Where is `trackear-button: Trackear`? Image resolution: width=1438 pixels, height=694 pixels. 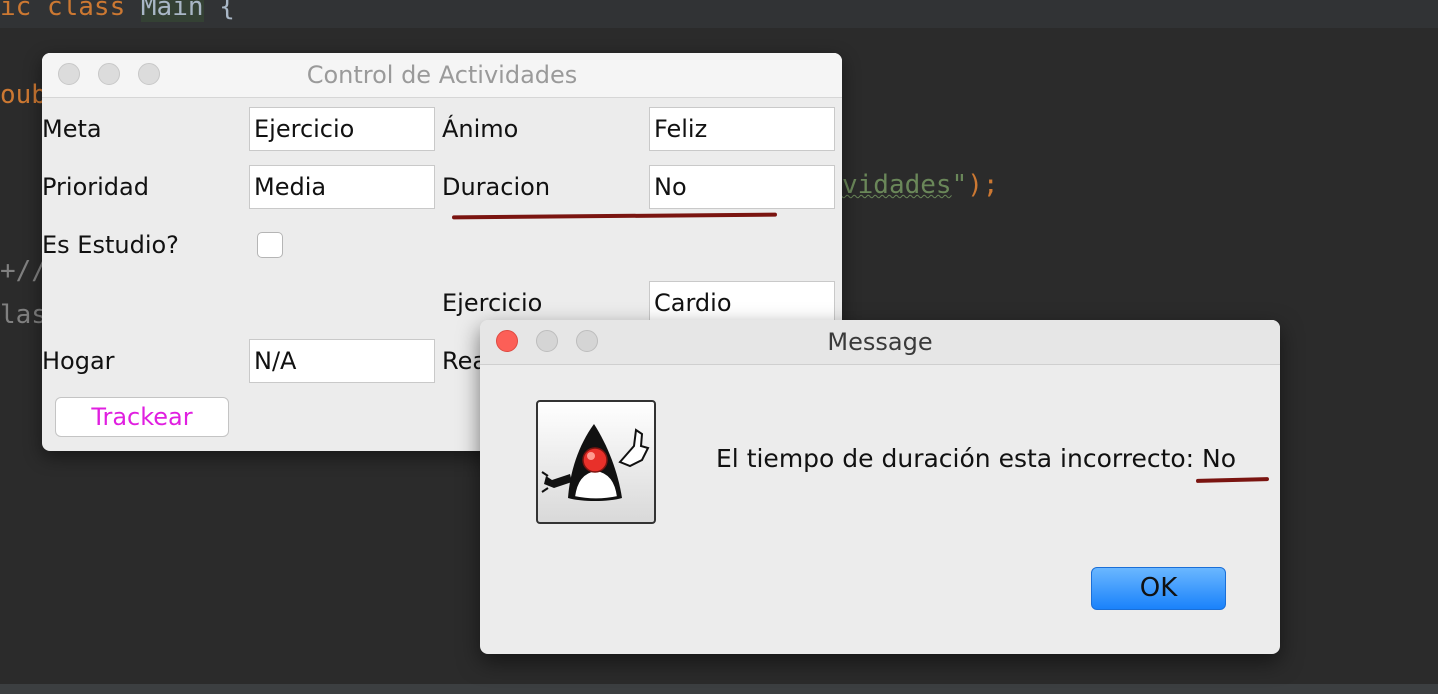
trackear-button: Trackear is located at coordinates (142, 417).